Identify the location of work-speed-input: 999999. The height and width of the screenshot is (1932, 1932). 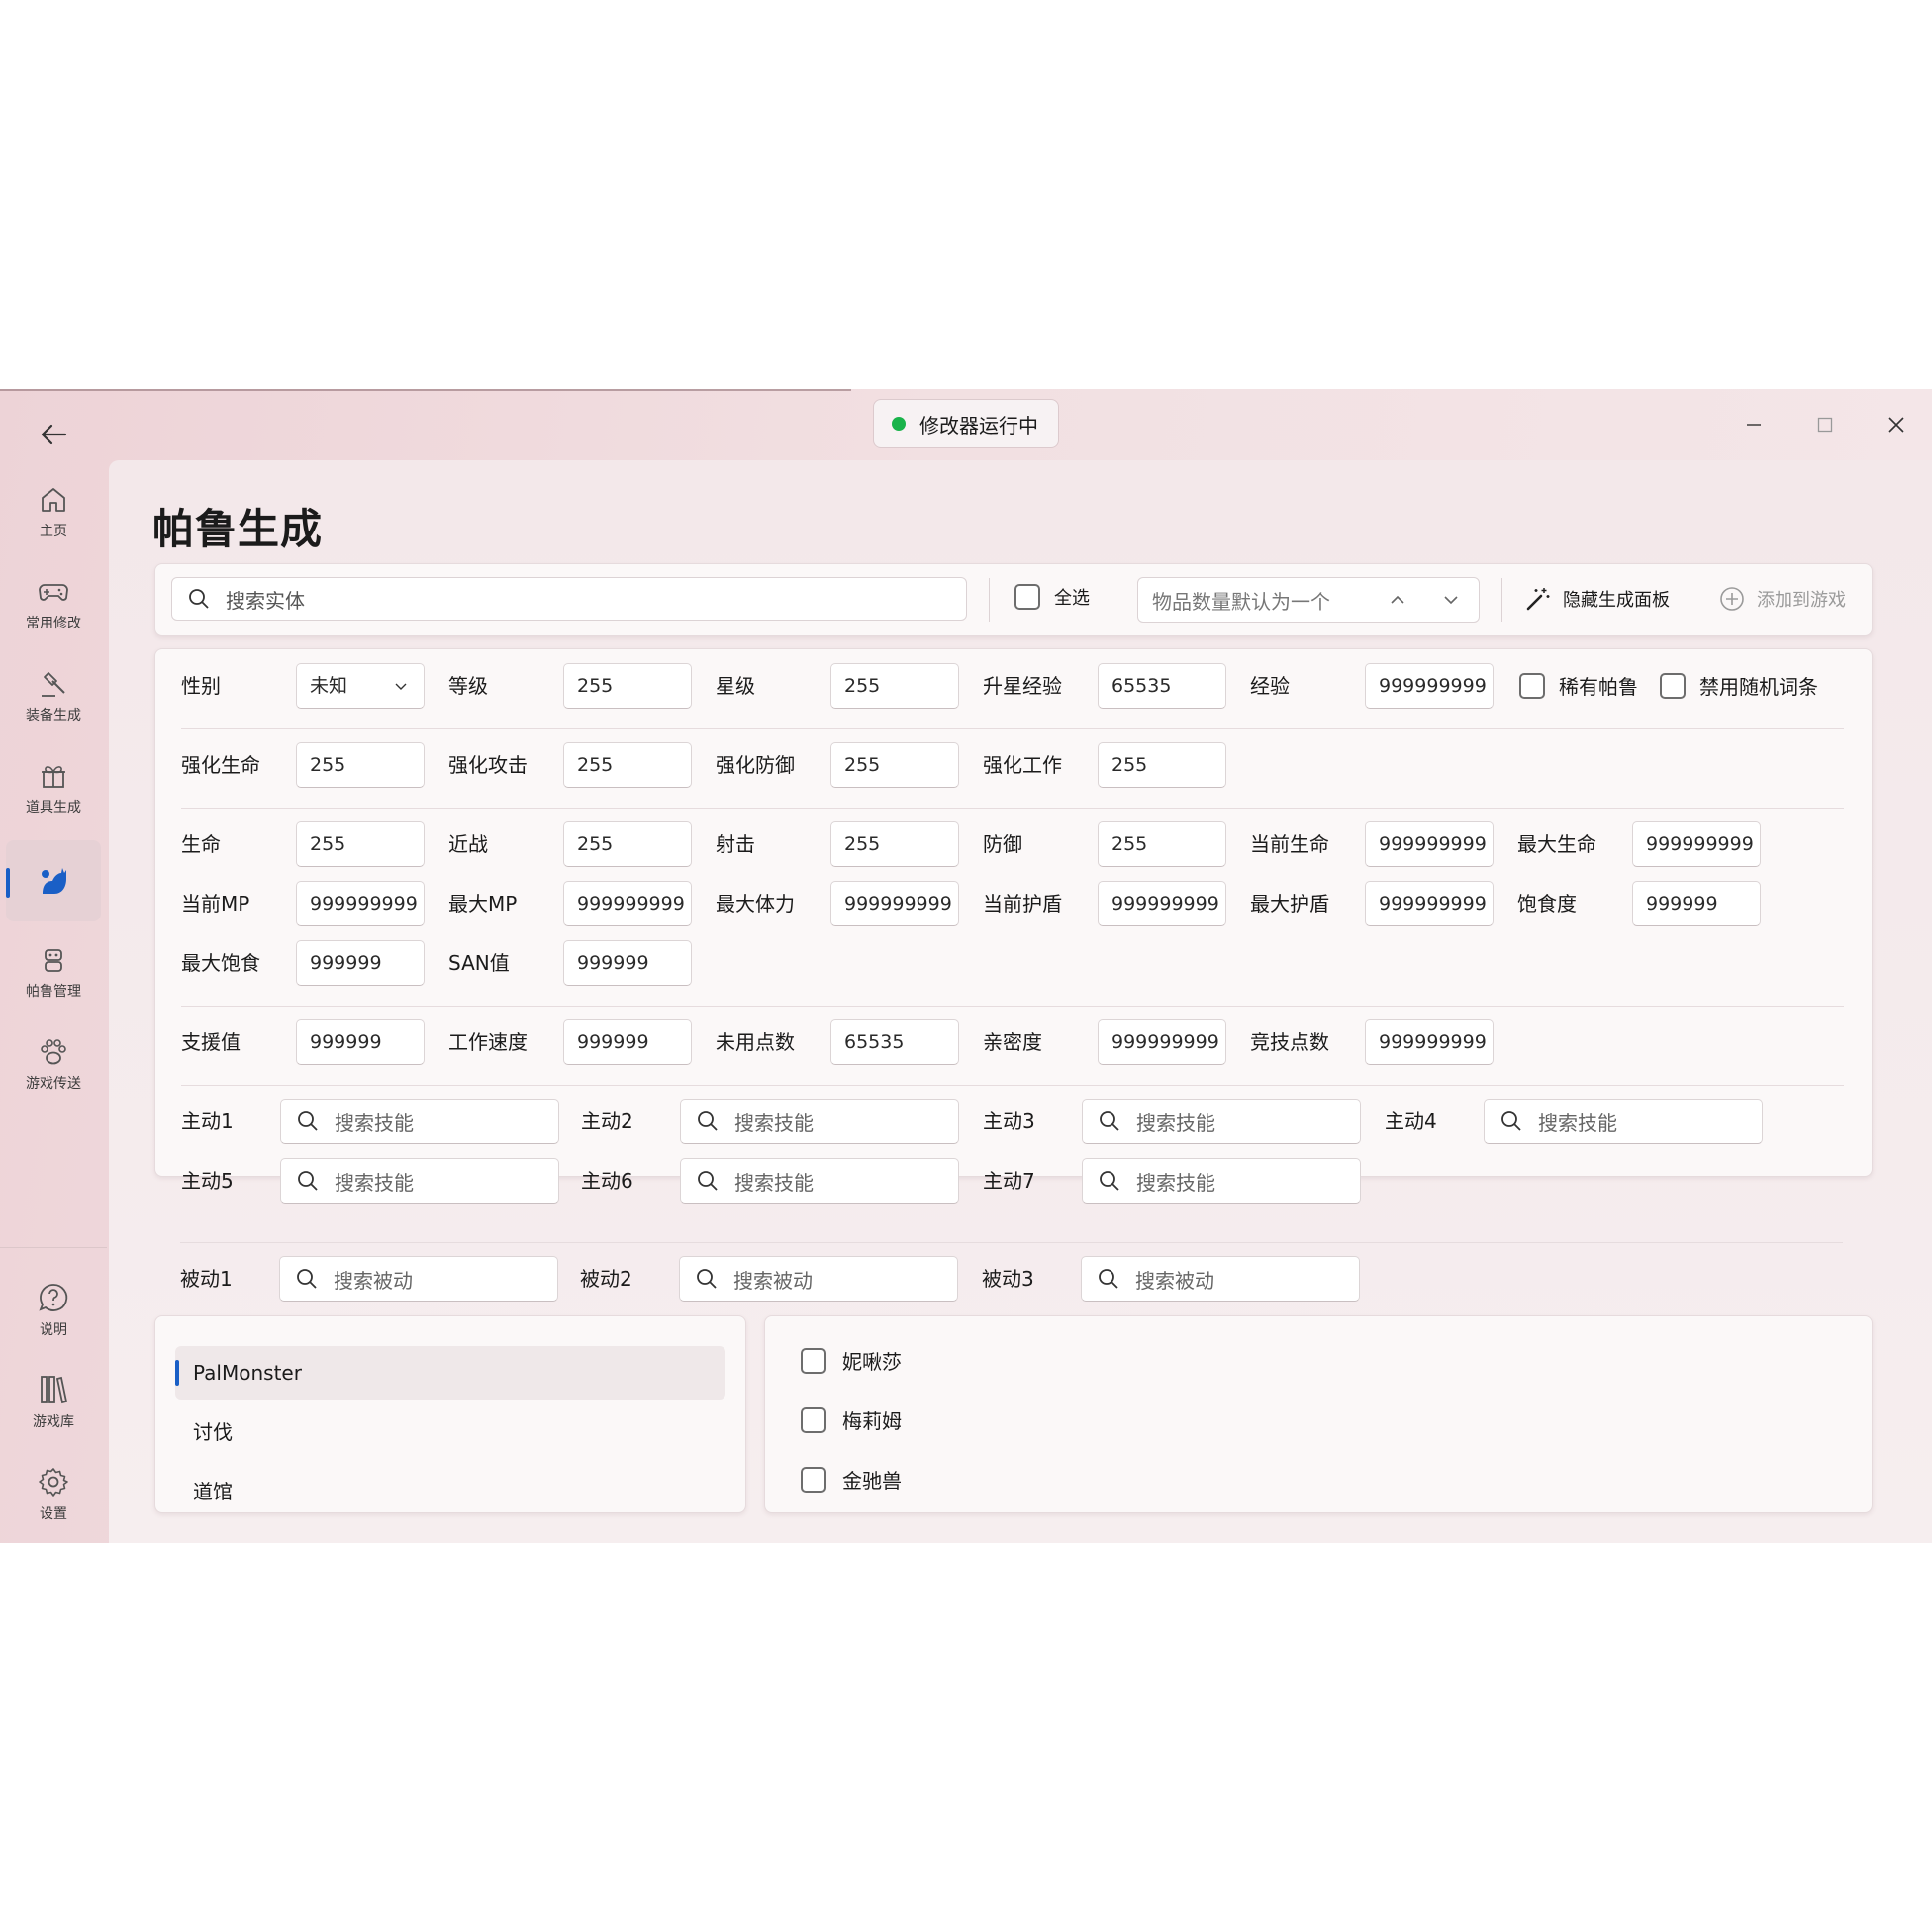
(627, 1042).